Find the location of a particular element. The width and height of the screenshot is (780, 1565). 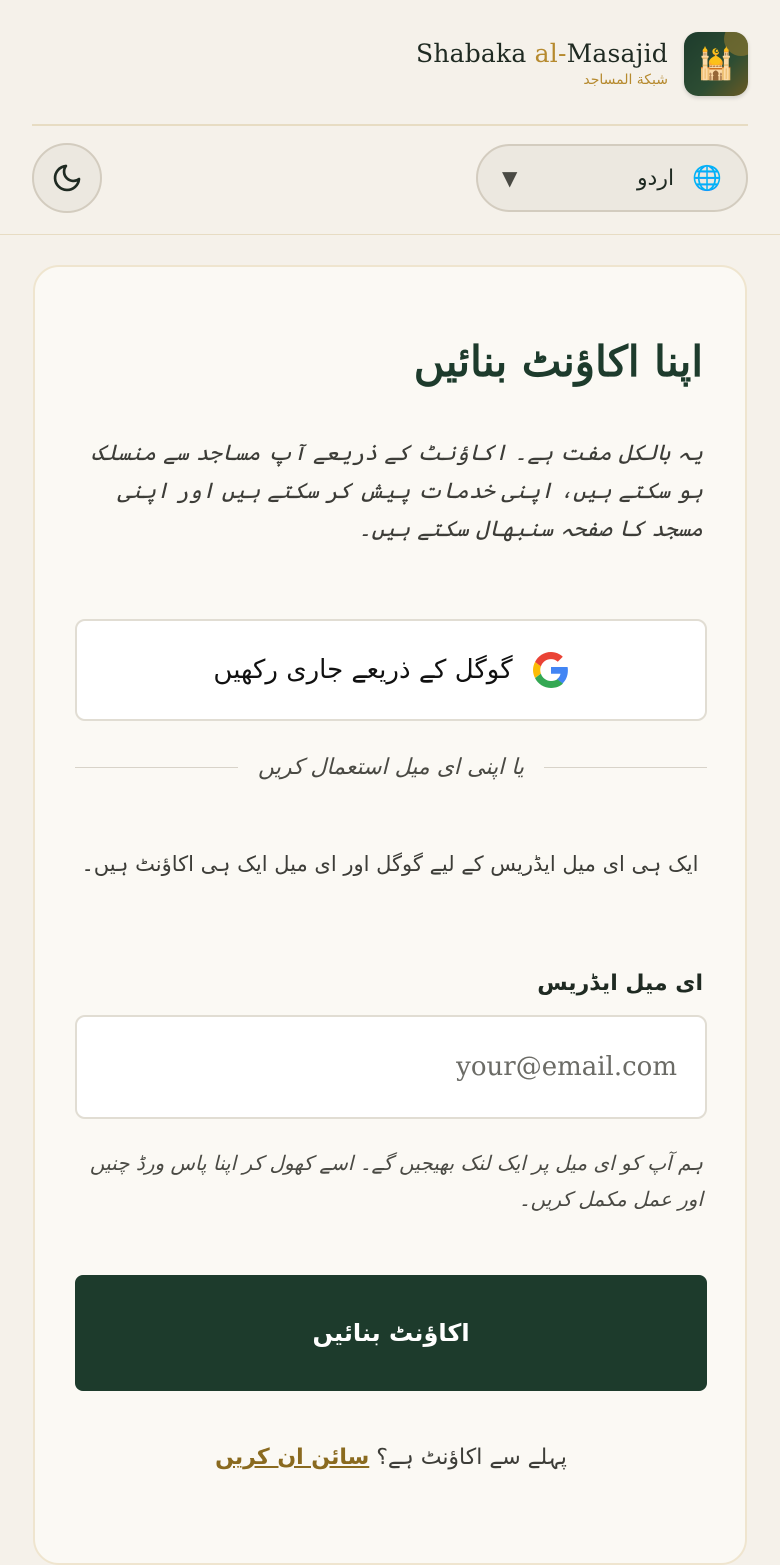

email-field is located at coordinates (391, 1067).